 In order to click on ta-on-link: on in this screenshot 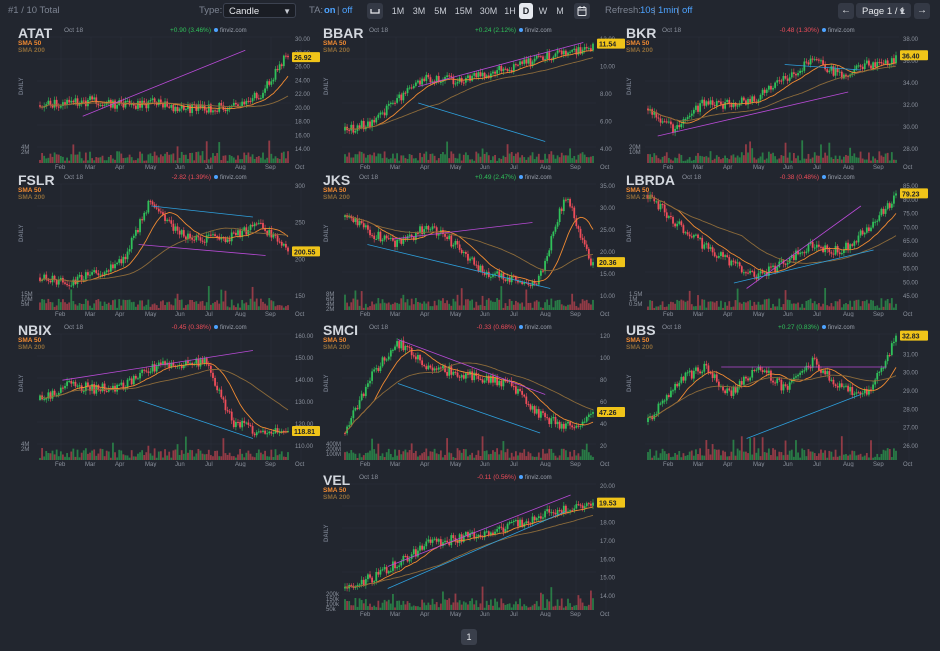, I will do `click(330, 11)`.